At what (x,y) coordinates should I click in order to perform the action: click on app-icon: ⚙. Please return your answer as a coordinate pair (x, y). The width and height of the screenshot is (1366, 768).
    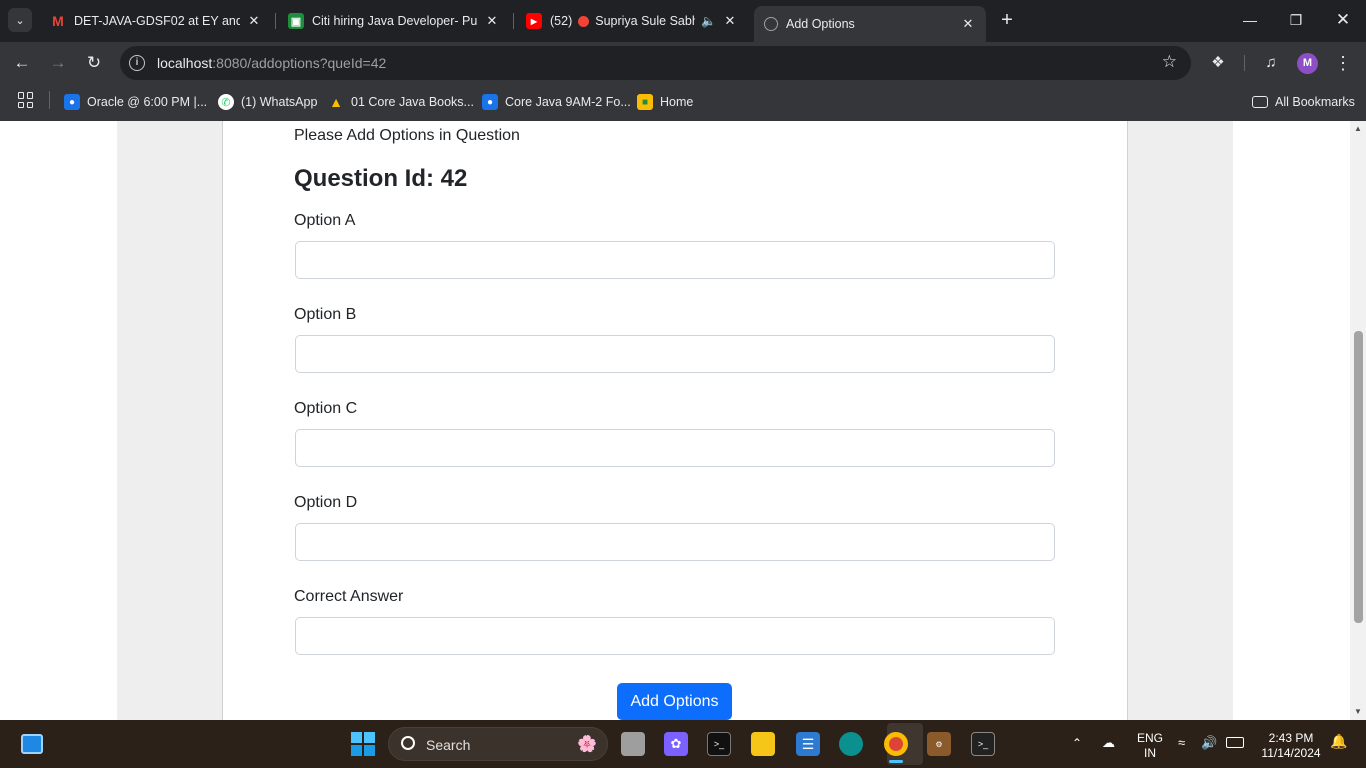
    Looking at the image, I should click on (939, 744).